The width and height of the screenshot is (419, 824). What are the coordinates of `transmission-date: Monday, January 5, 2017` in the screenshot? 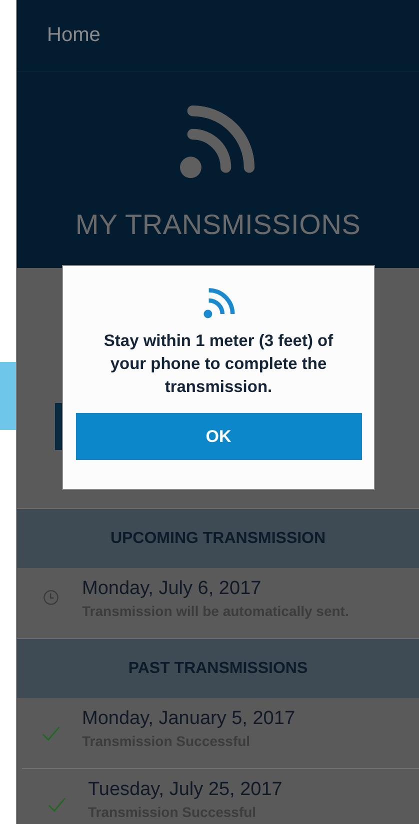 It's located at (189, 719).